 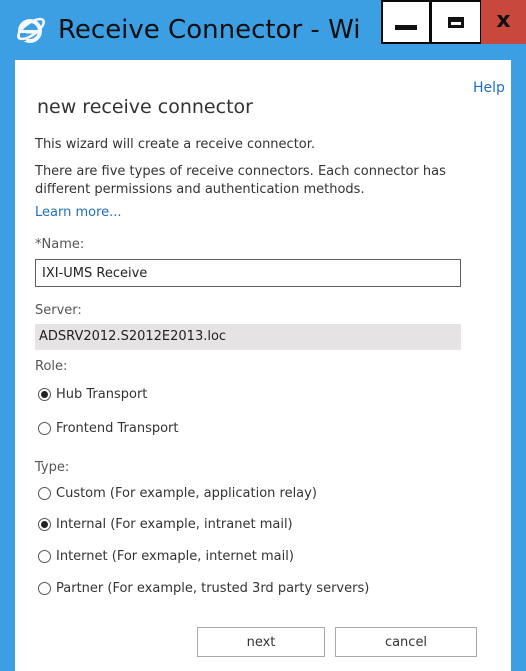 I want to click on type-option-internet: Internet (For exmaple, internet mail), so click(x=166, y=556).